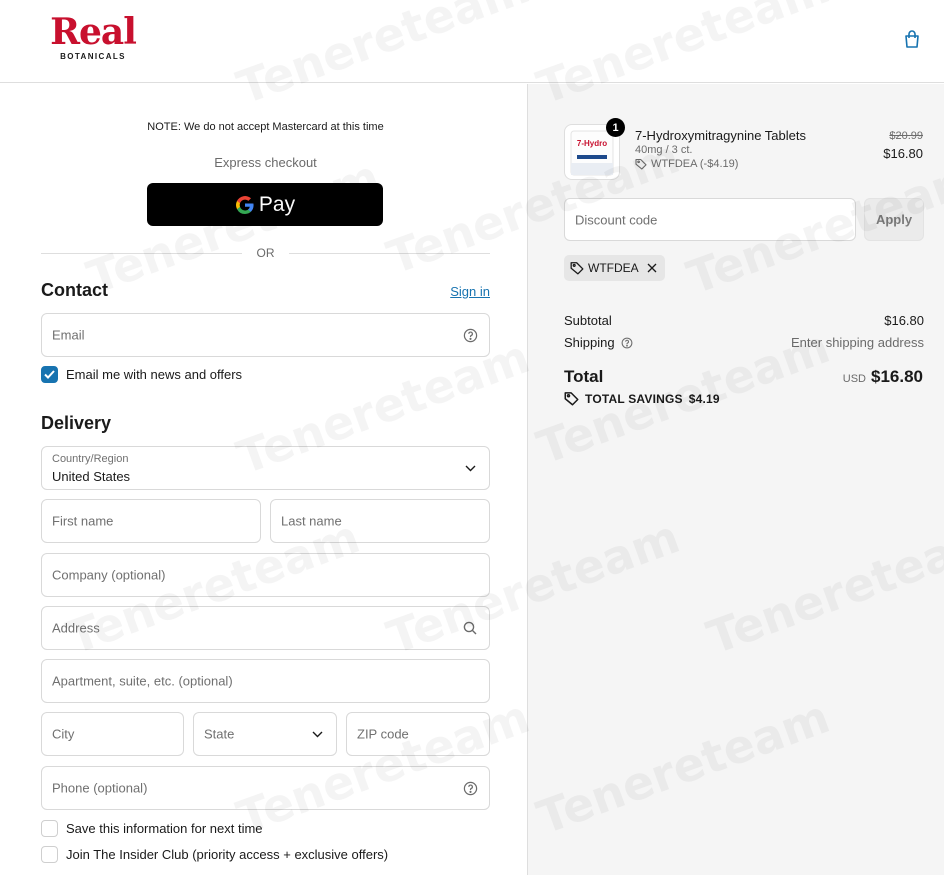 The image size is (944, 875). Describe the element at coordinates (627, 344) in the screenshot. I see `shipping-help-icon` at that location.